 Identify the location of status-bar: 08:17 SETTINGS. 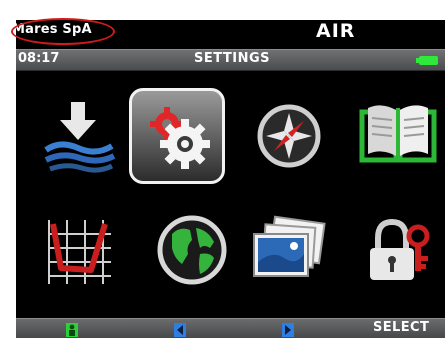
(230, 60).